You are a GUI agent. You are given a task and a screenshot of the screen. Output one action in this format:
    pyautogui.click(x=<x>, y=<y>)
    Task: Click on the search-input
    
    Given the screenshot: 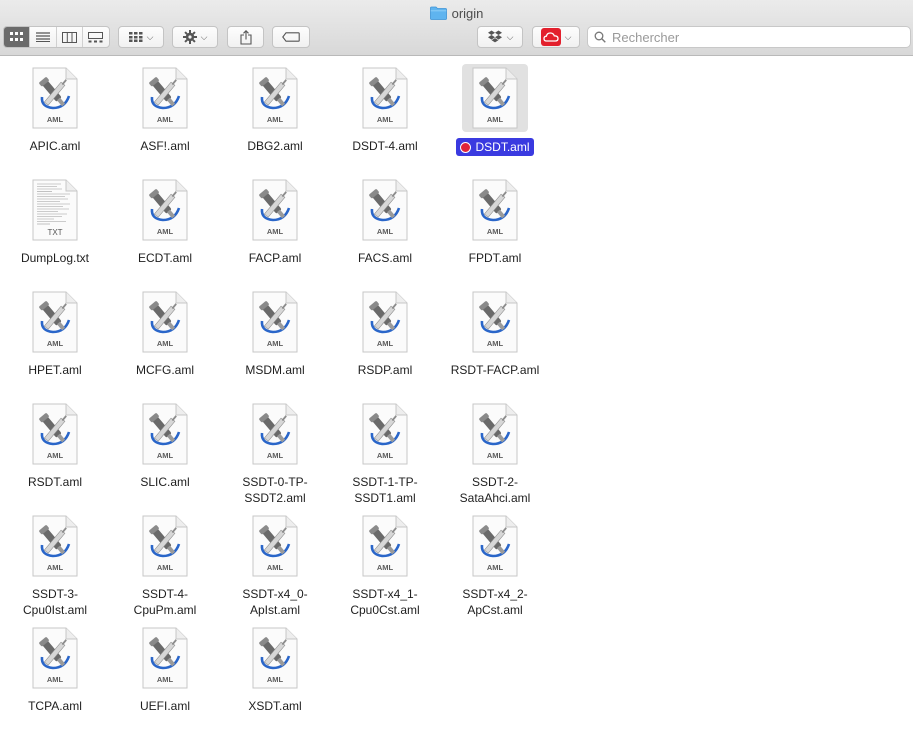 What is the action you would take?
    pyautogui.click(x=757, y=37)
    